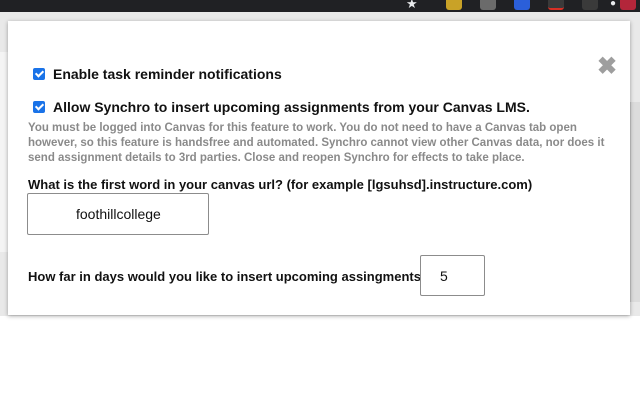 Image resolution: width=640 pixels, height=400 pixels. Describe the element at coordinates (118, 214) in the screenshot. I see `canvas-url-input` at that location.